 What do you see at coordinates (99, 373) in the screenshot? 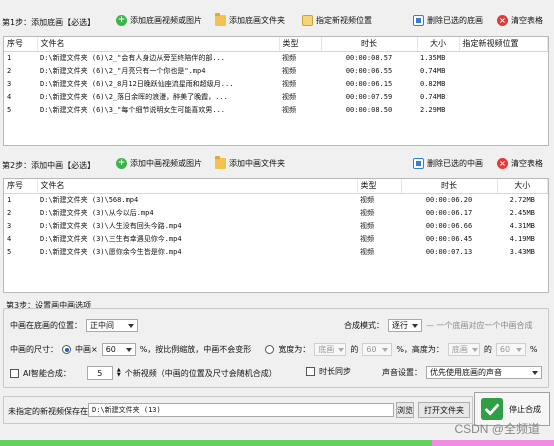
I see `ai-count-stepper: 5` at bounding box center [99, 373].